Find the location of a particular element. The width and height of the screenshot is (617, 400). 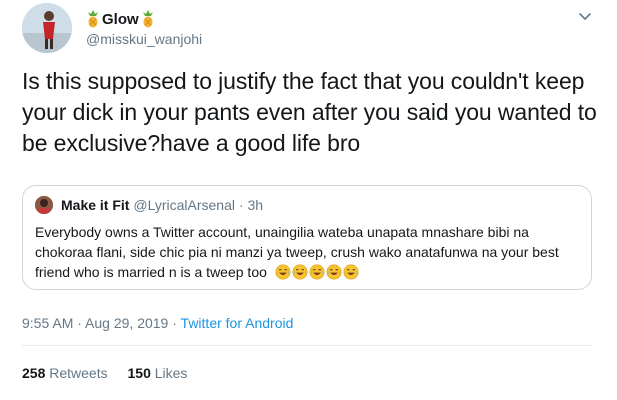

likes-stat: 150 Likes is located at coordinates (158, 373).